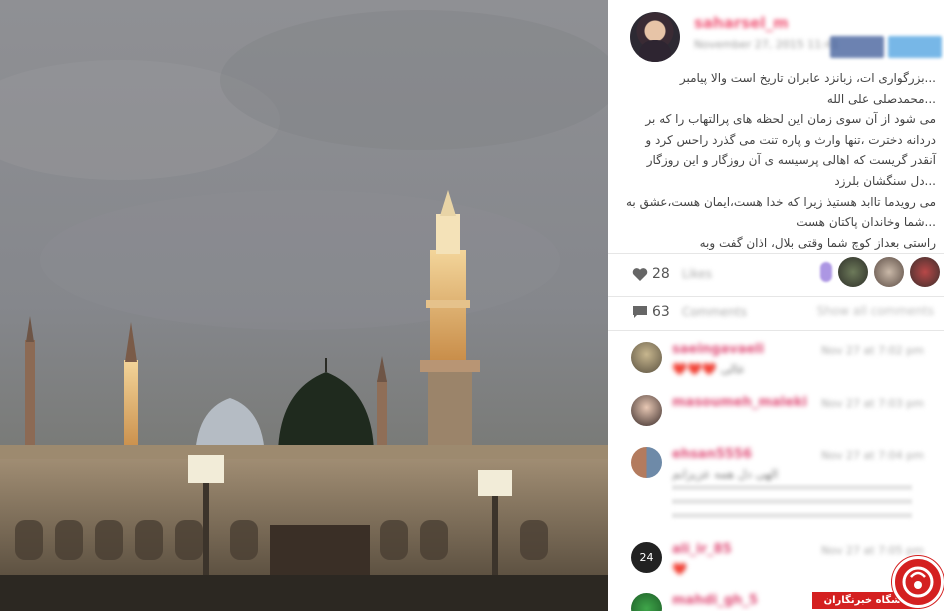 Image resolution: width=944 pixels, height=611 pixels. What do you see at coordinates (866, 222) in the screenshot?
I see `caption-line: ...شما وخاندان پاکتان هست` at bounding box center [866, 222].